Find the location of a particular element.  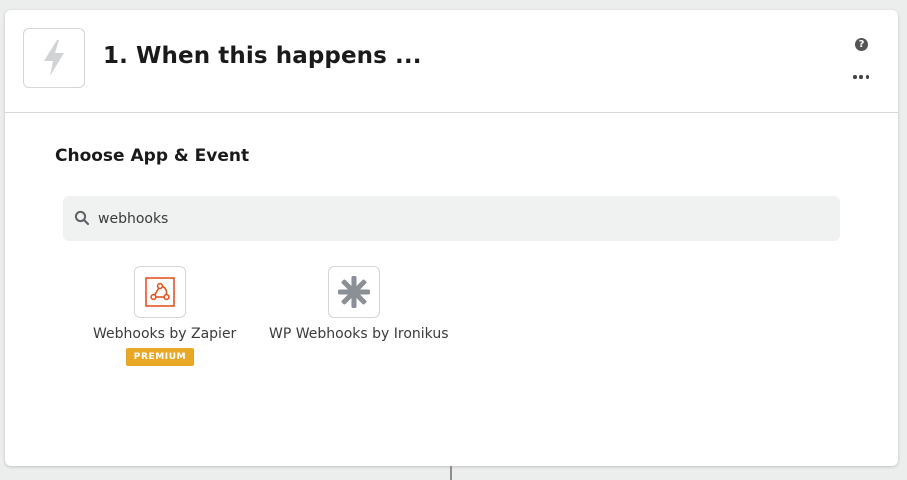

webhook-icon is located at coordinates (160, 292).